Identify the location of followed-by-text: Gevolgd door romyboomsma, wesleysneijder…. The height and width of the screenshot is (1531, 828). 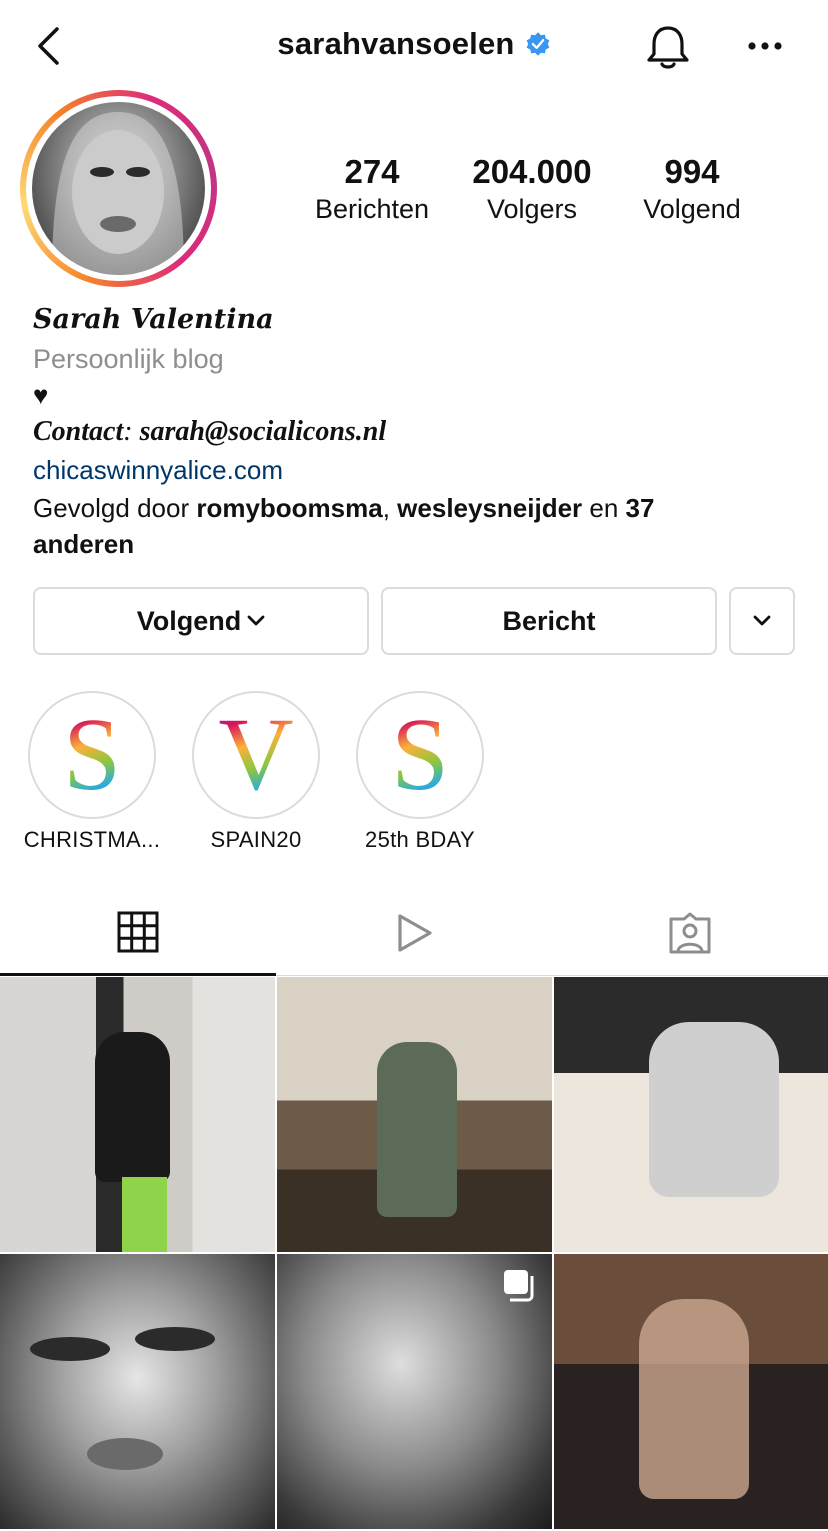
(423, 526).